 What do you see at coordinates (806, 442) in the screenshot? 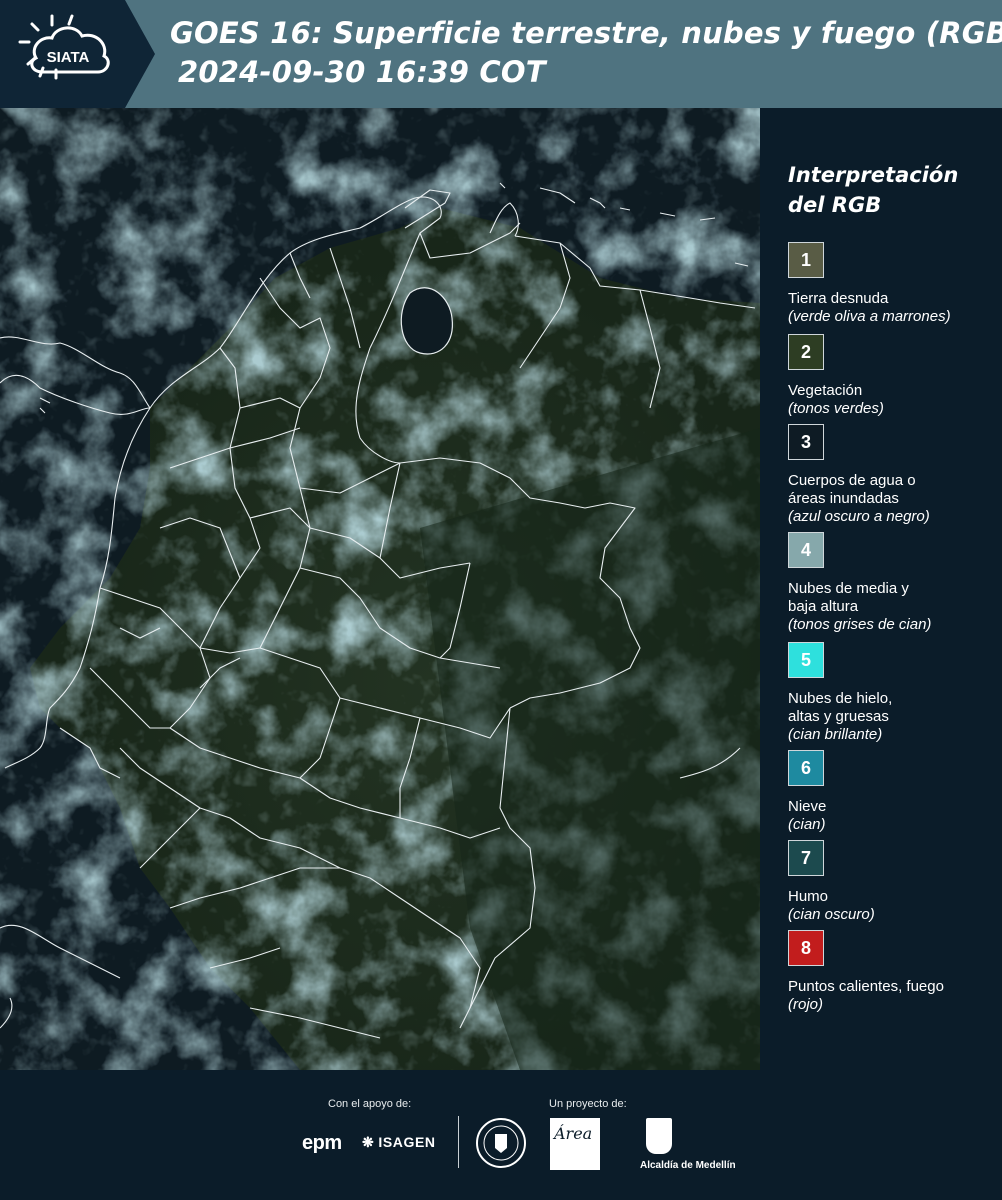
I see `swatch-3: 3` at bounding box center [806, 442].